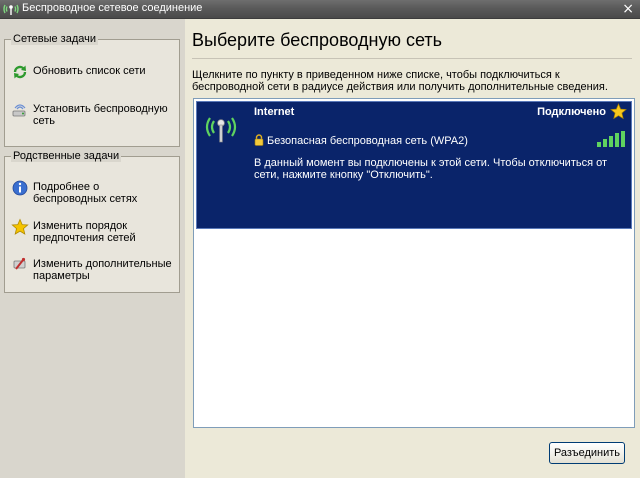 This screenshot has height=478, width=640. What do you see at coordinates (317, 40) in the screenshot?
I see `page-title: Выберите беспроводную сеть` at bounding box center [317, 40].